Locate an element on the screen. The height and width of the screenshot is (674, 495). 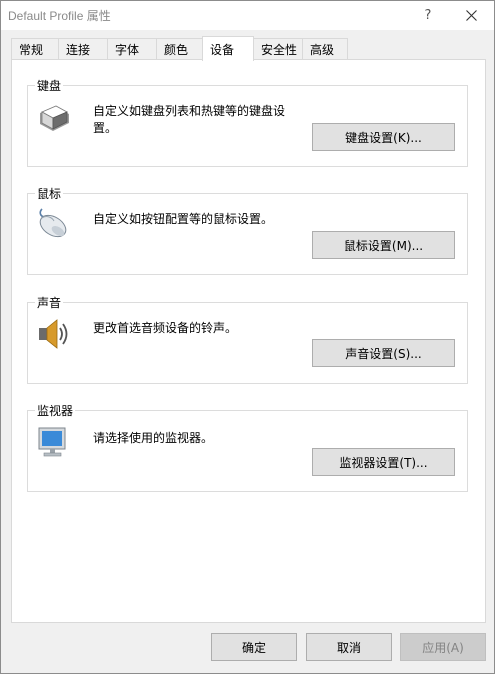
help-icon: ? is located at coordinates (428, 15).